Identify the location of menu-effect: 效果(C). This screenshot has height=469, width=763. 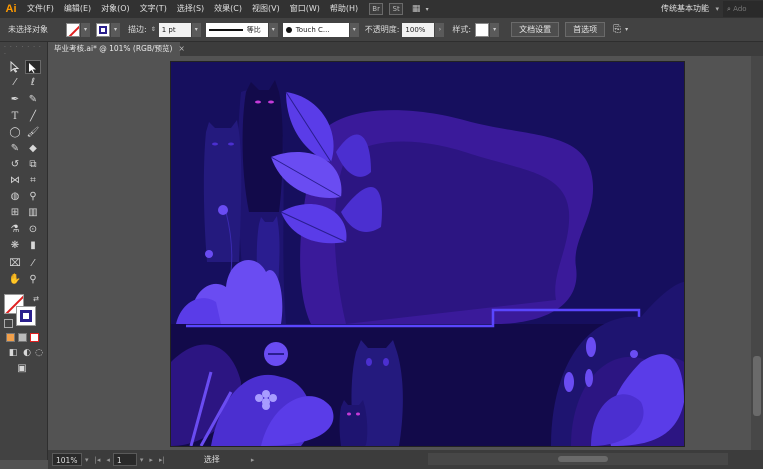
(228, 9).